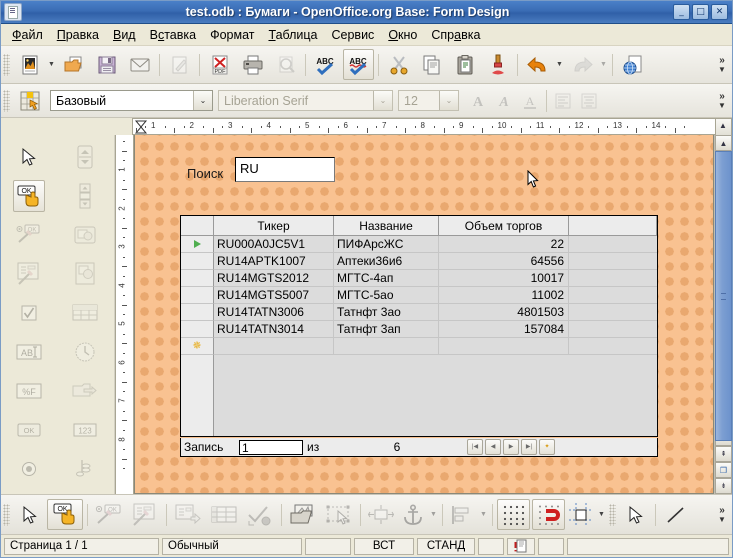  What do you see at coordinates (386, 226) in the screenshot?
I see `grid-column-header-name: Название` at bounding box center [386, 226].